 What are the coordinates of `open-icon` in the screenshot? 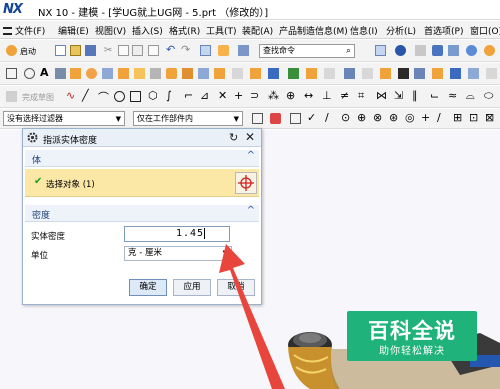 It's located at (75, 50).